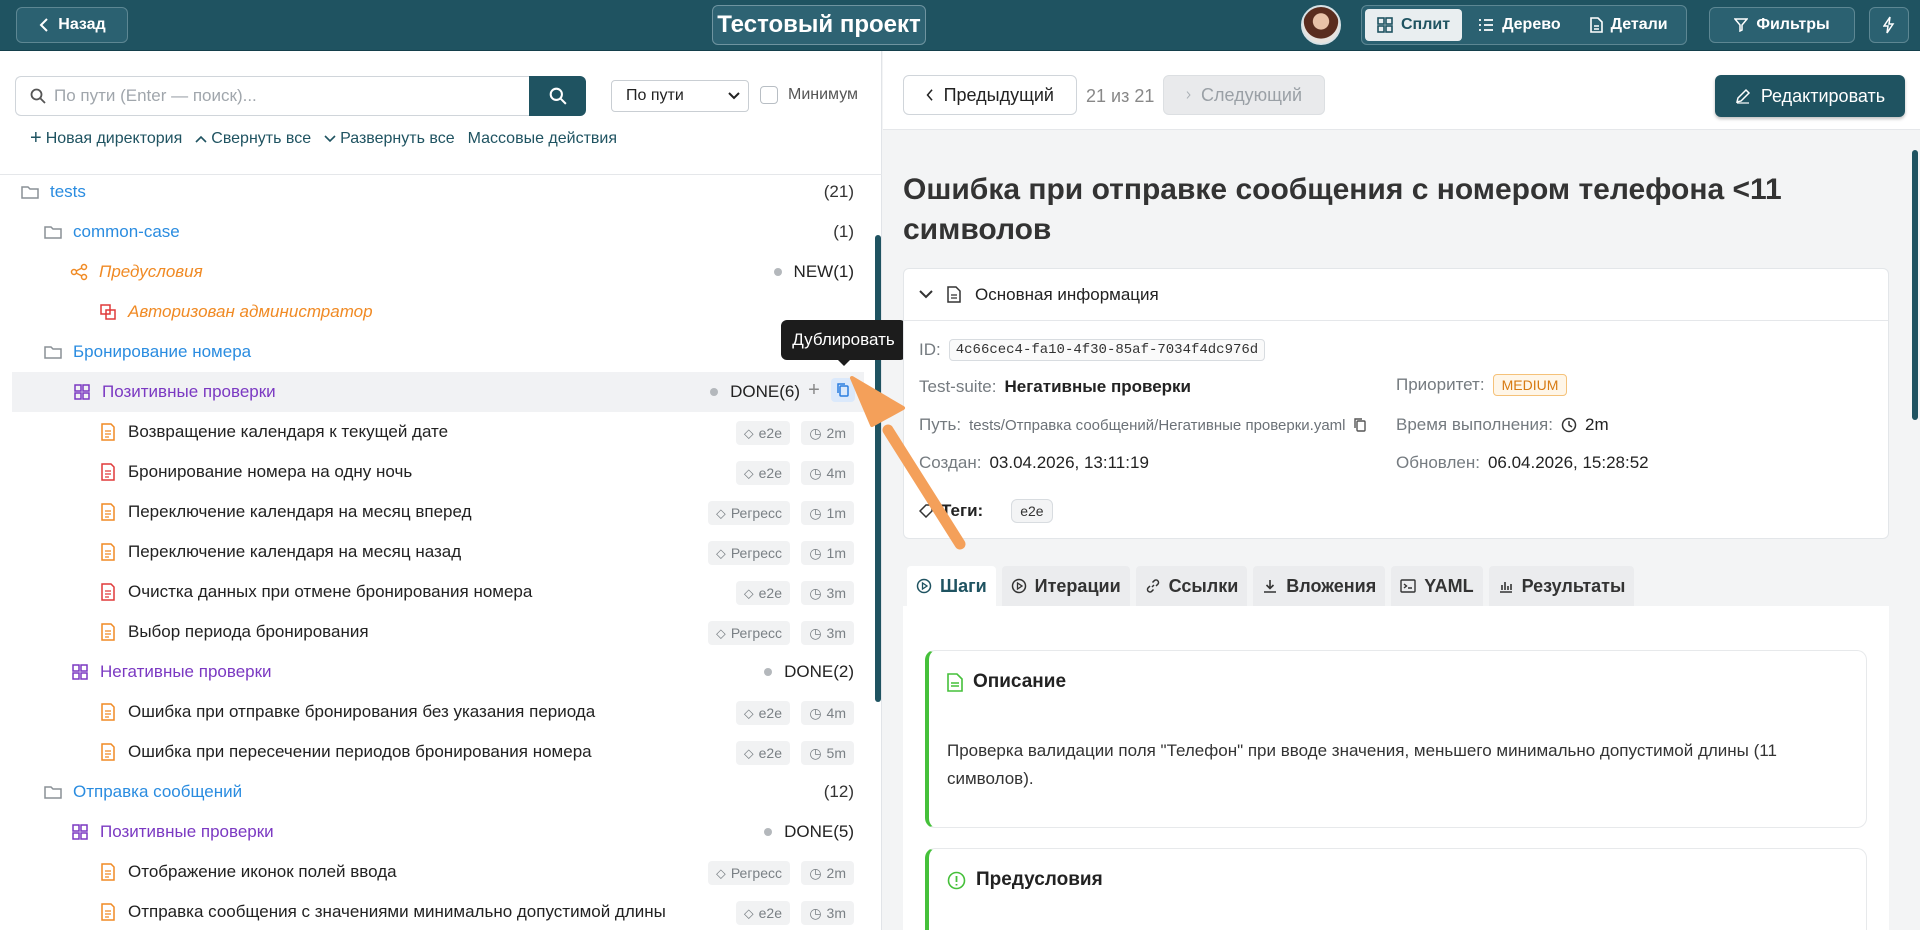 This screenshot has width=1920, height=930. What do you see at coordinates (680, 96) in the screenshot?
I see `search-mode-select: По пути` at bounding box center [680, 96].